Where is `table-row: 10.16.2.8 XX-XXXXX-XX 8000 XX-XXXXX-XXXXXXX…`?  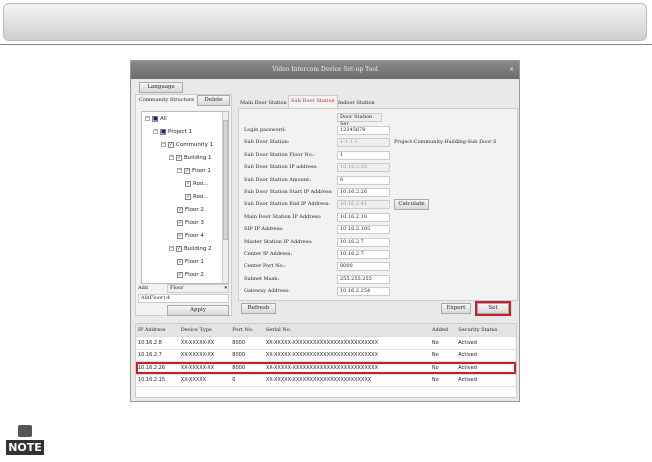
table-row: 10.16.2.8 XX-XXXXX-XX 8000 XX-XXXXX-XXXXXXX… is located at coordinates (326, 343).